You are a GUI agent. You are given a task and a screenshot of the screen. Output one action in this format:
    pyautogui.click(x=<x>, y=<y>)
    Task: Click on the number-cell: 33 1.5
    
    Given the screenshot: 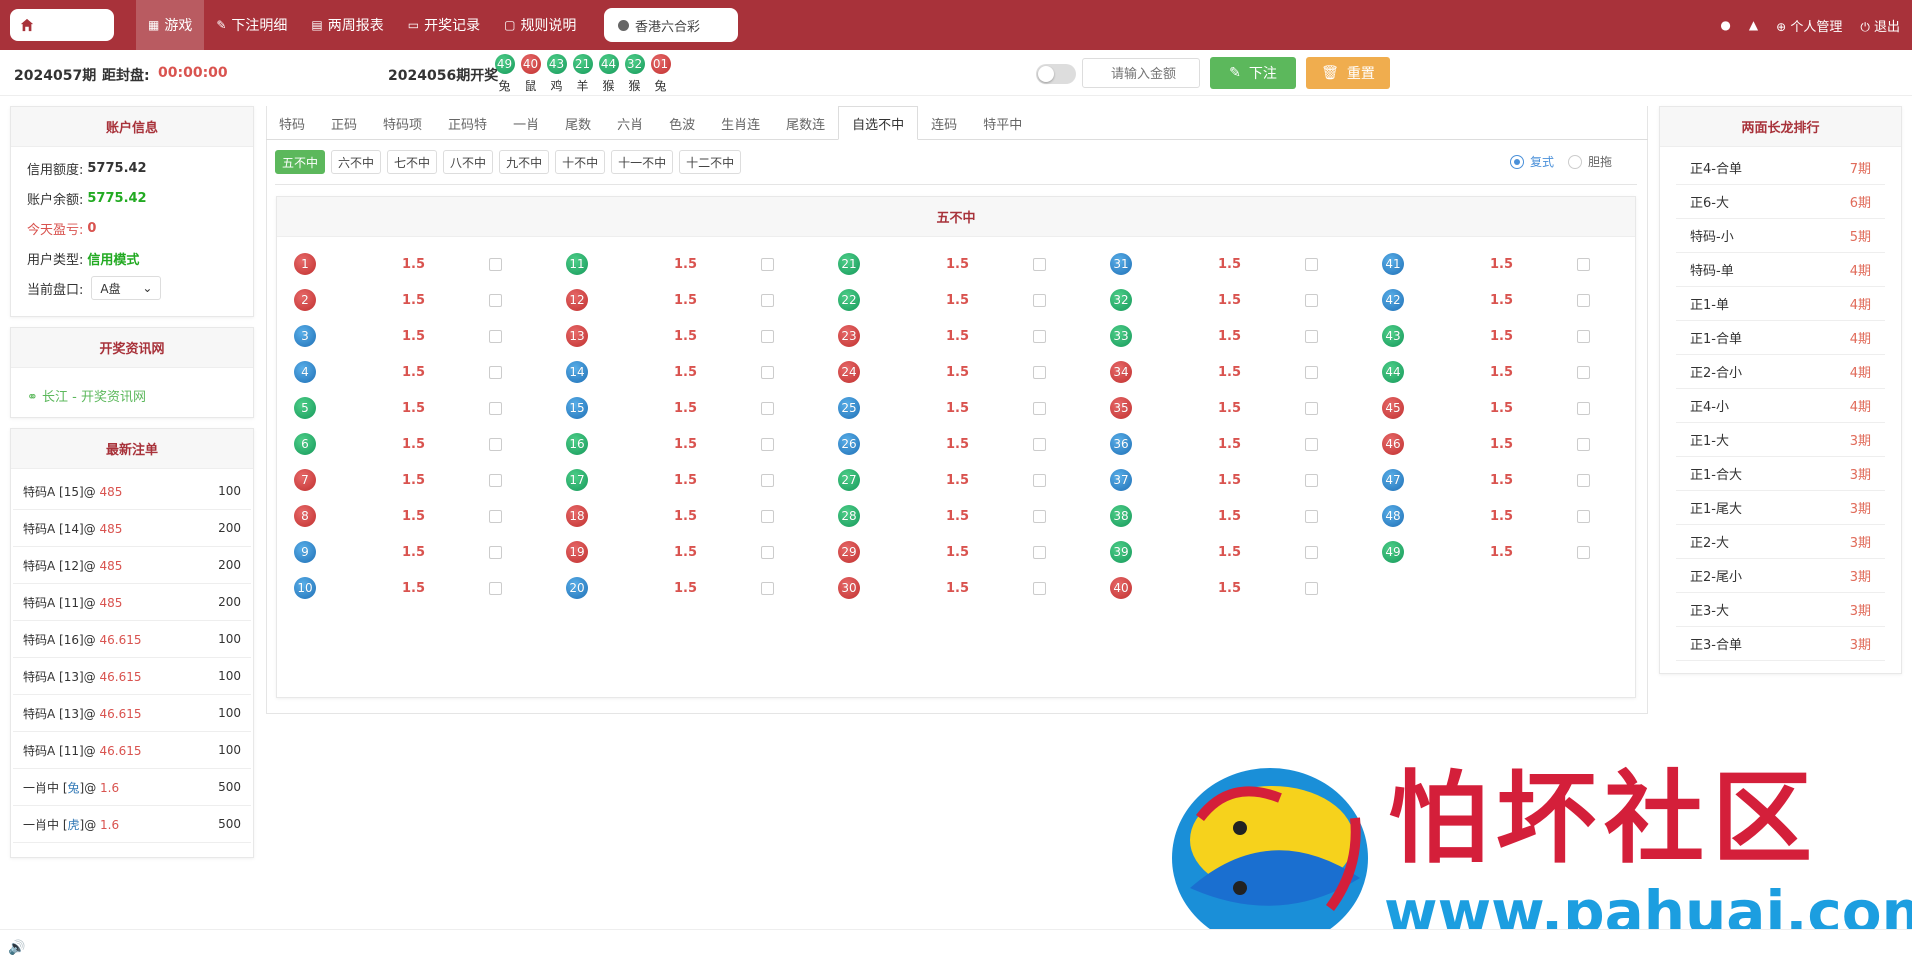 What is the action you would take?
    pyautogui.click(x=1229, y=336)
    